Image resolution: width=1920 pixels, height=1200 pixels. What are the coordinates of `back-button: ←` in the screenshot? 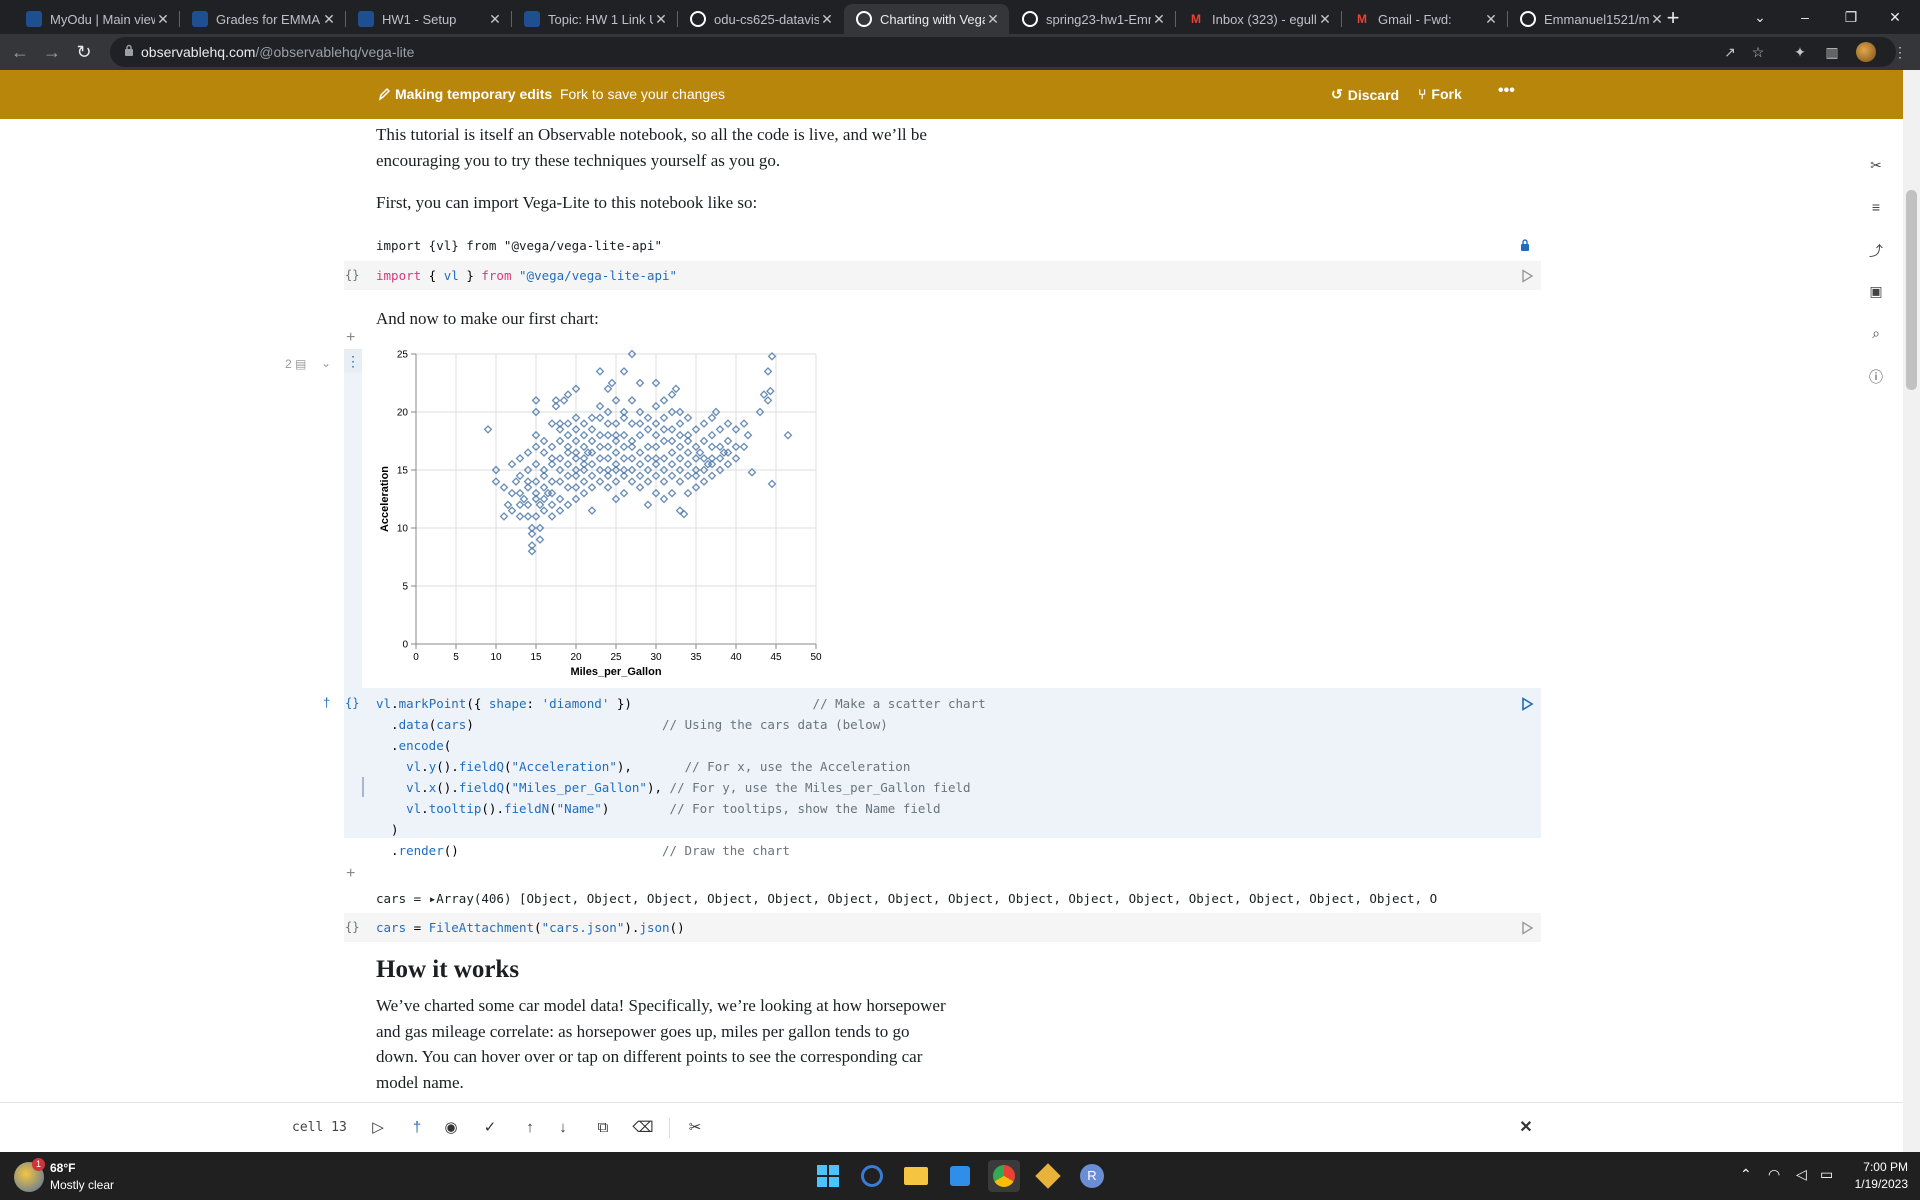 It's located at (20, 52).